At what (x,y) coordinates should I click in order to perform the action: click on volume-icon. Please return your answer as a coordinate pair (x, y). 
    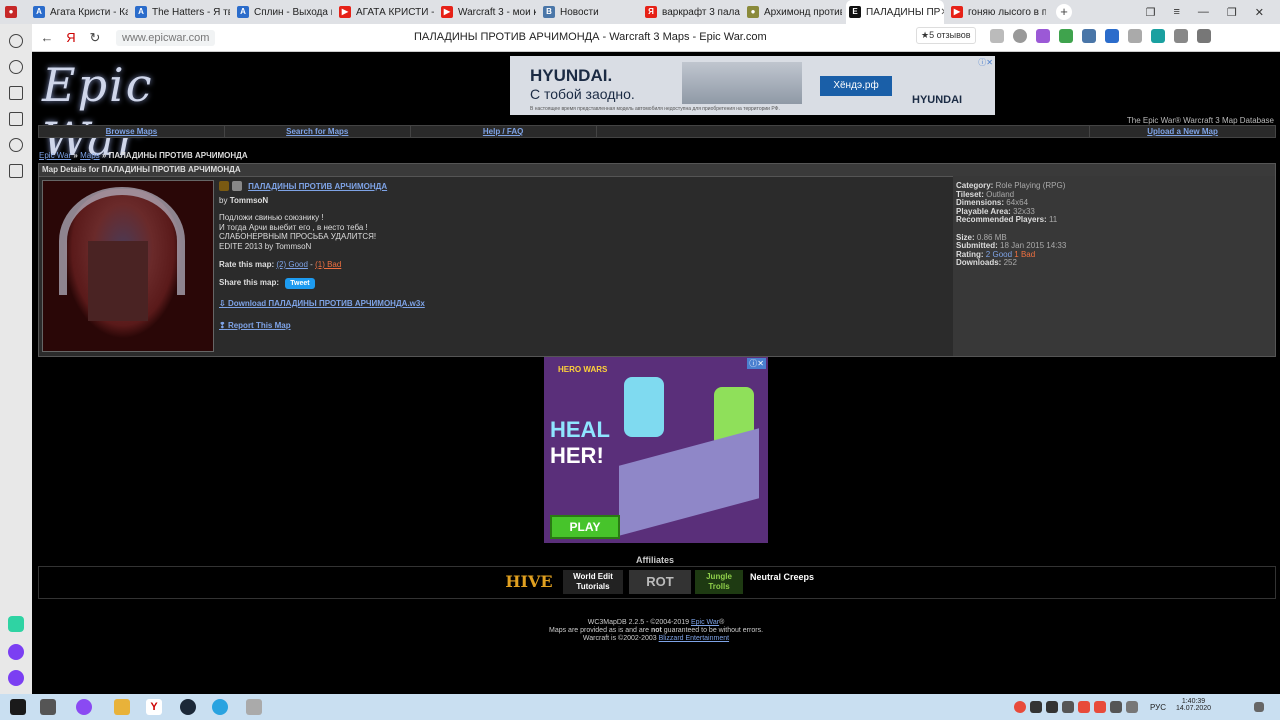
    Looking at the image, I should click on (1132, 707).